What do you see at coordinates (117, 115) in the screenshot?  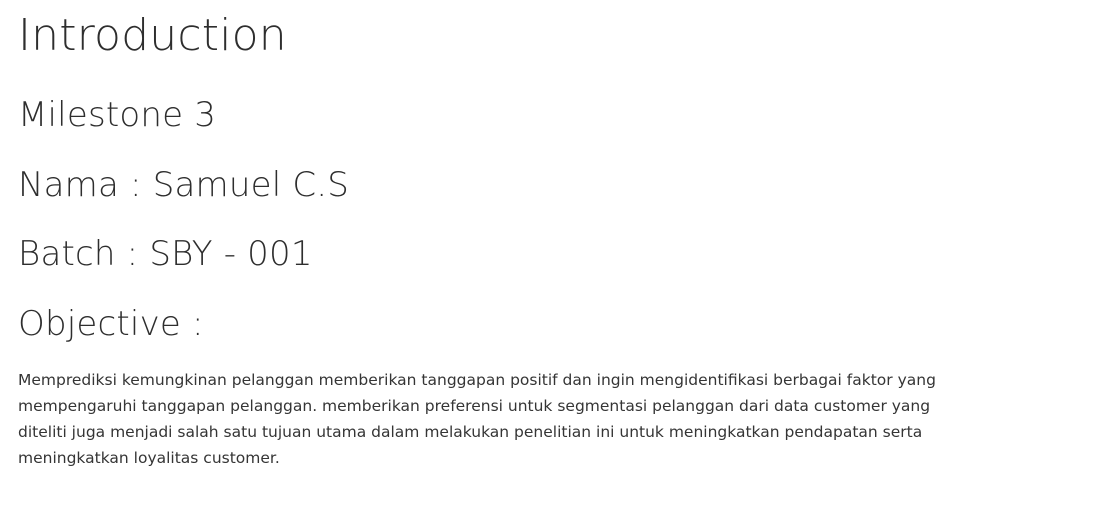 I see `milestone-heading: Milestone 3` at bounding box center [117, 115].